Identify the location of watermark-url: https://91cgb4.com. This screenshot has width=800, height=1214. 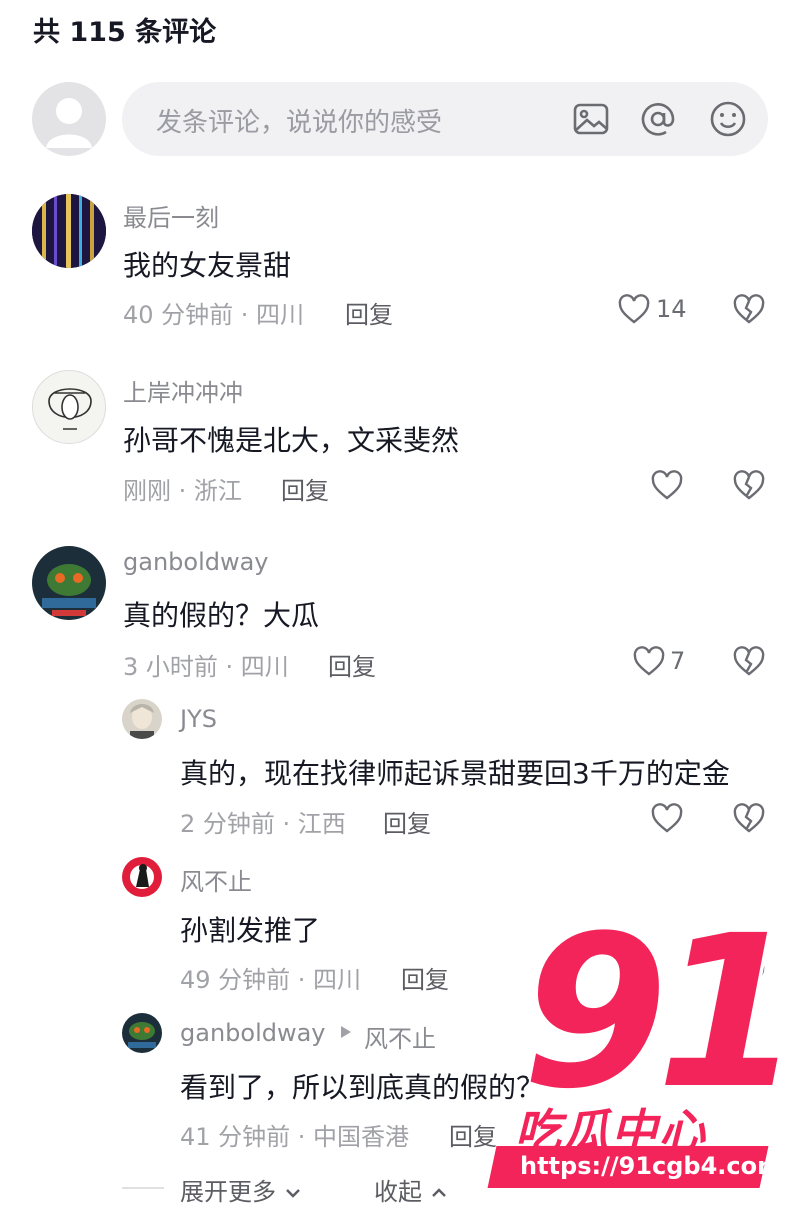
(651, 1166).